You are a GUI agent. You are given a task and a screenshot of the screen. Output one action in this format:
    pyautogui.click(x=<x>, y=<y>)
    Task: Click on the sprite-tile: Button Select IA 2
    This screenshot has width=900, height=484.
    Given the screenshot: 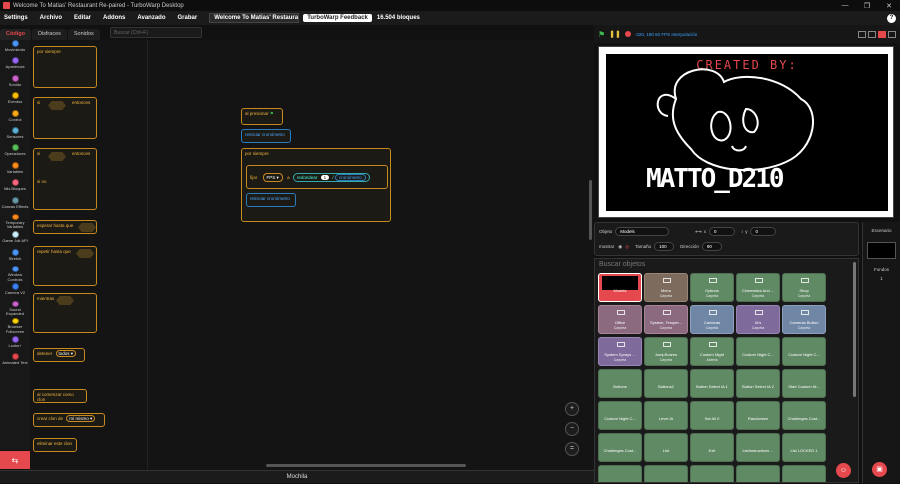 What is the action you would take?
    pyautogui.click(x=758, y=383)
    